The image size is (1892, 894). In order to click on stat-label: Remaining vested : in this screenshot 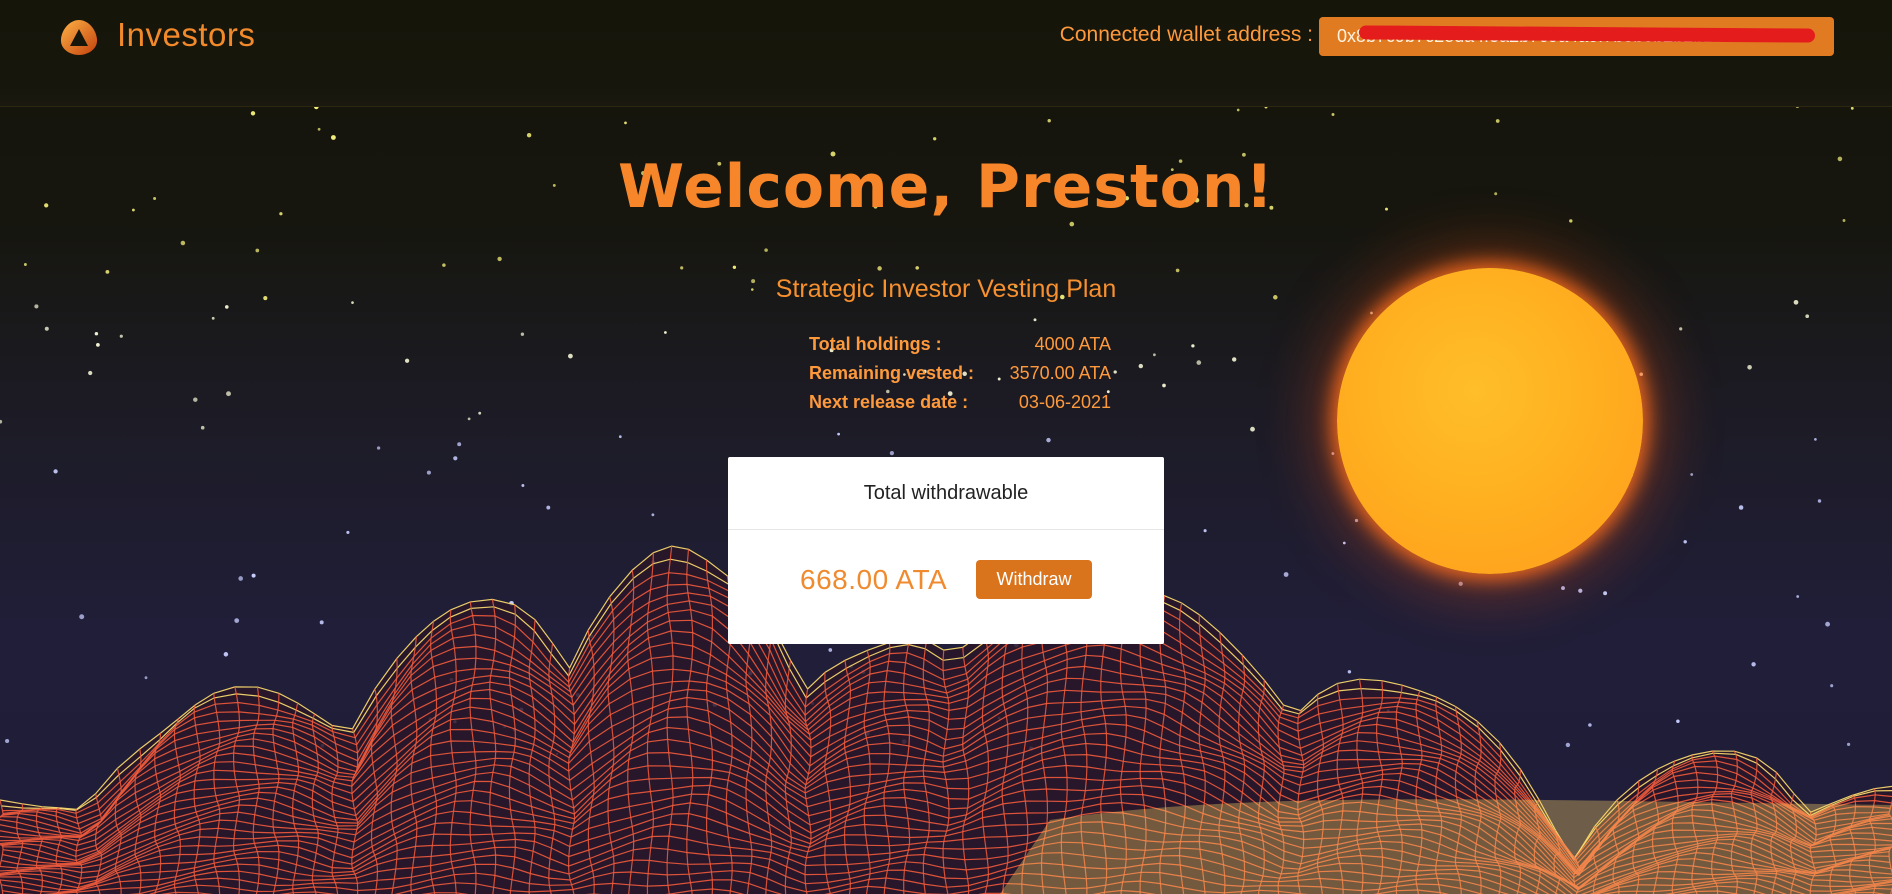, I will do `click(892, 373)`.